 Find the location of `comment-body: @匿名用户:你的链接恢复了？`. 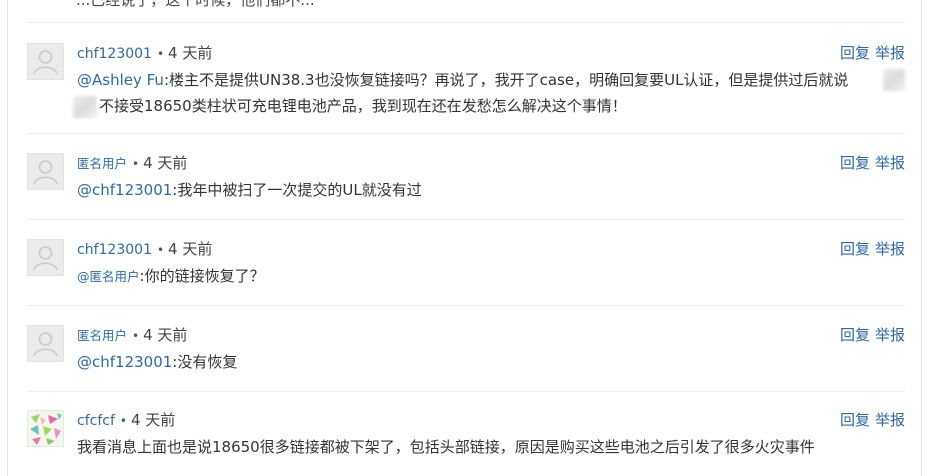

comment-body: @匿名用户:你的链接恢复了？ is located at coordinates (491, 276).